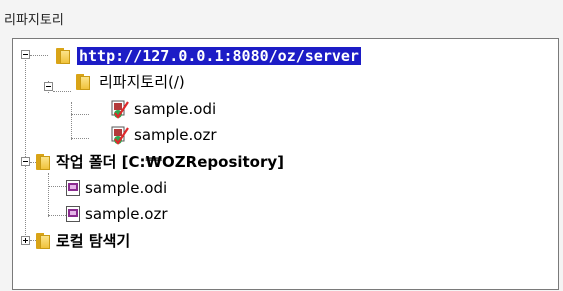  What do you see at coordinates (281, 19) in the screenshot?
I see `panel-header: 리파지토리` at bounding box center [281, 19].